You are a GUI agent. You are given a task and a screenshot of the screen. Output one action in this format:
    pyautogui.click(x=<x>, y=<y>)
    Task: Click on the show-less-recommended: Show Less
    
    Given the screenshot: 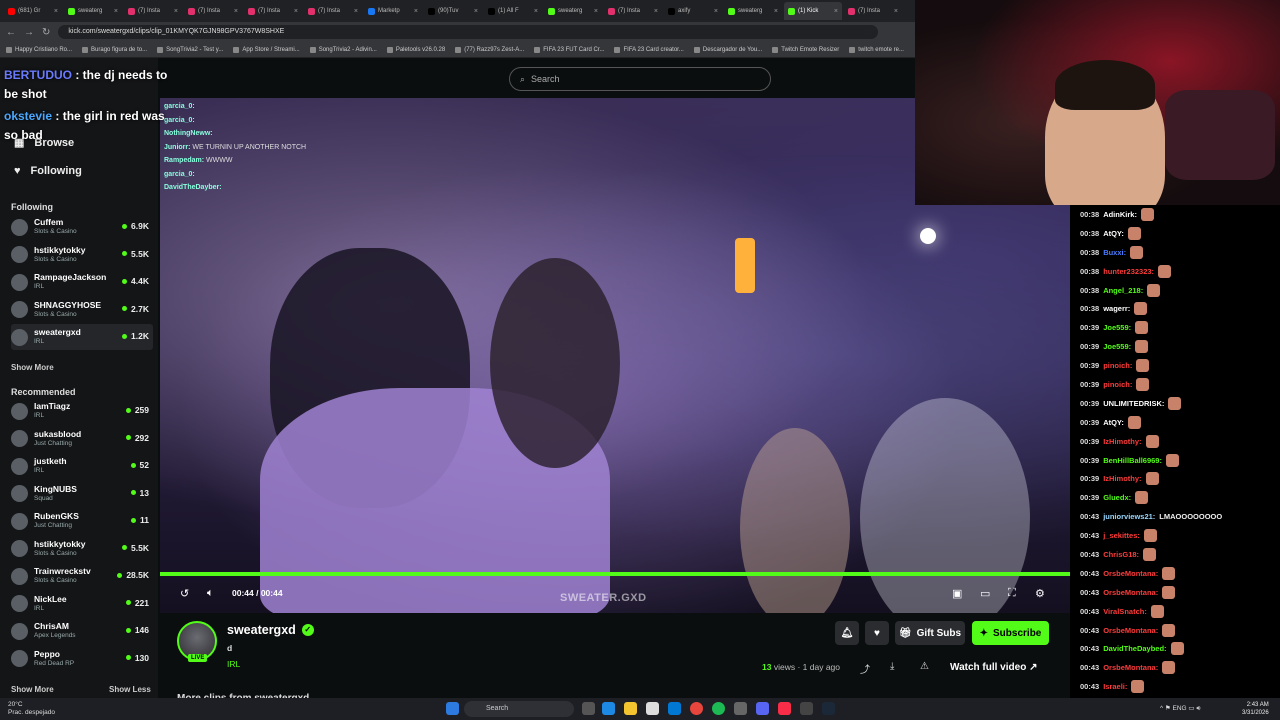 What is the action you would take?
    pyautogui.click(x=130, y=689)
    